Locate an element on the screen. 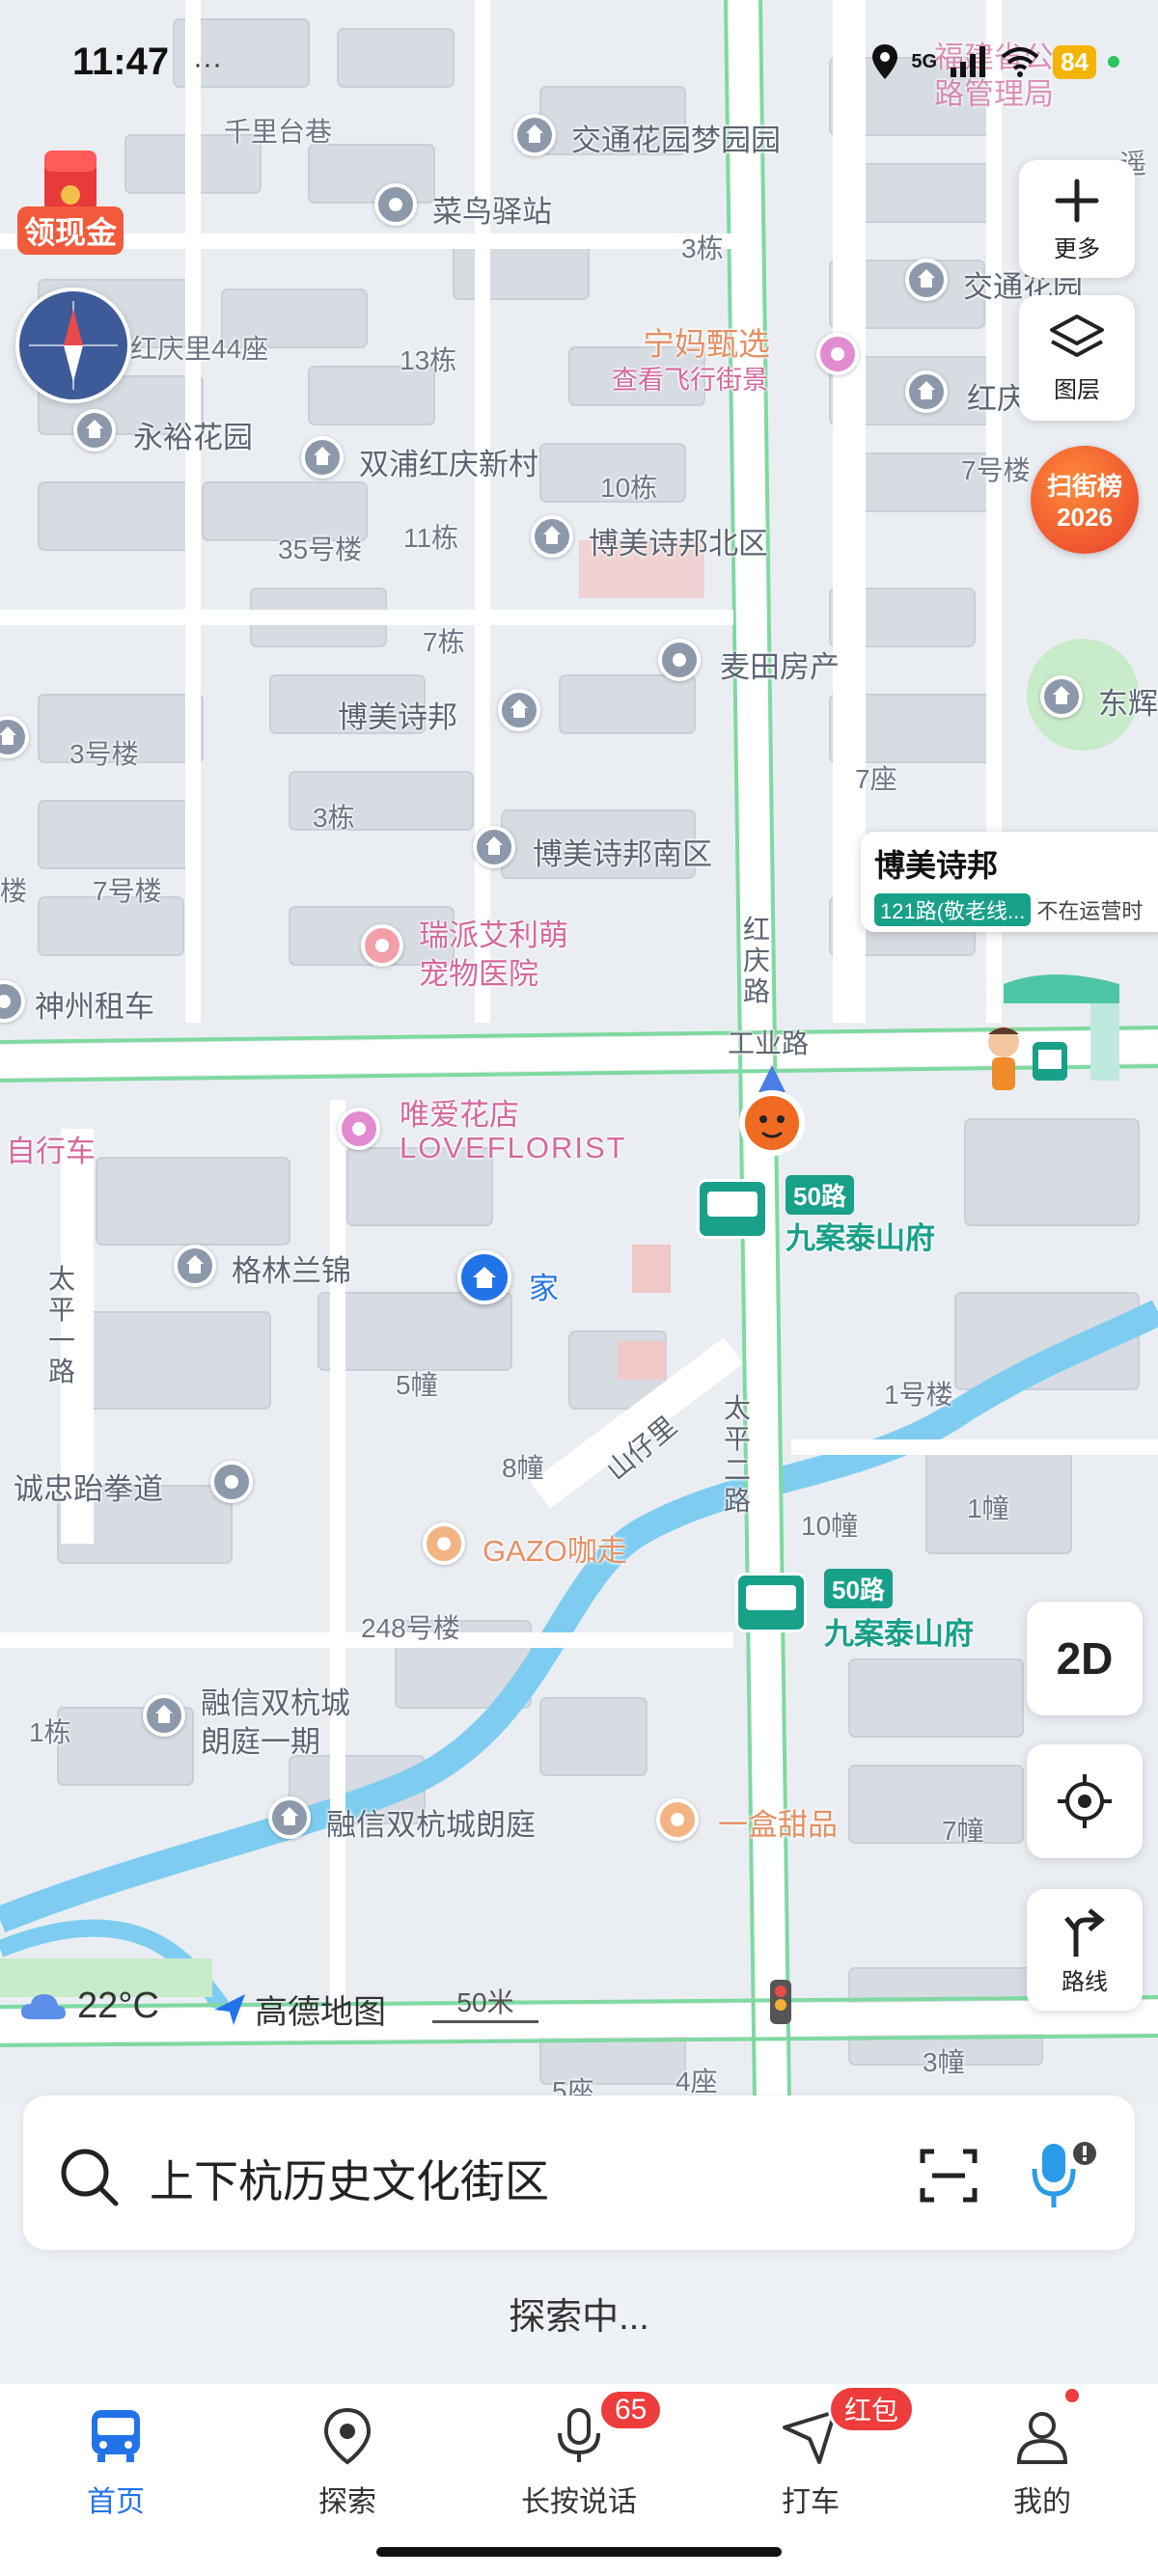 The image size is (1158, 2576). wifi-icon is located at coordinates (1020, 62).